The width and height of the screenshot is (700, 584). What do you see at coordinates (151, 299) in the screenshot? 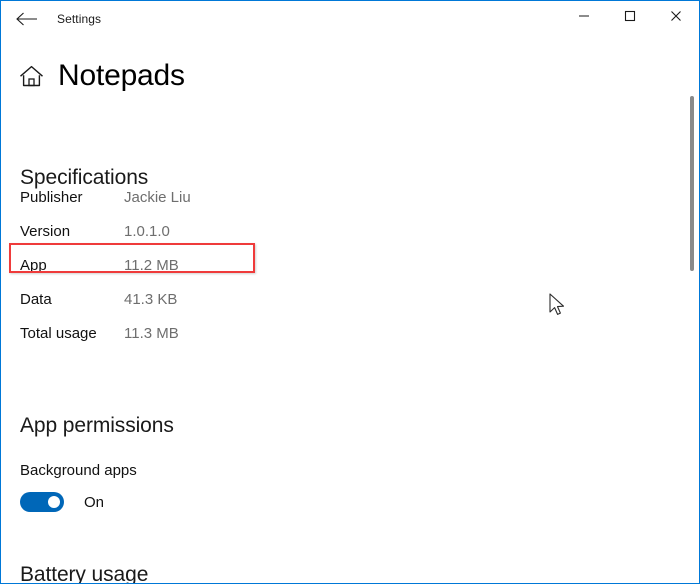
I see `spec-value: 41.3 KB` at bounding box center [151, 299].